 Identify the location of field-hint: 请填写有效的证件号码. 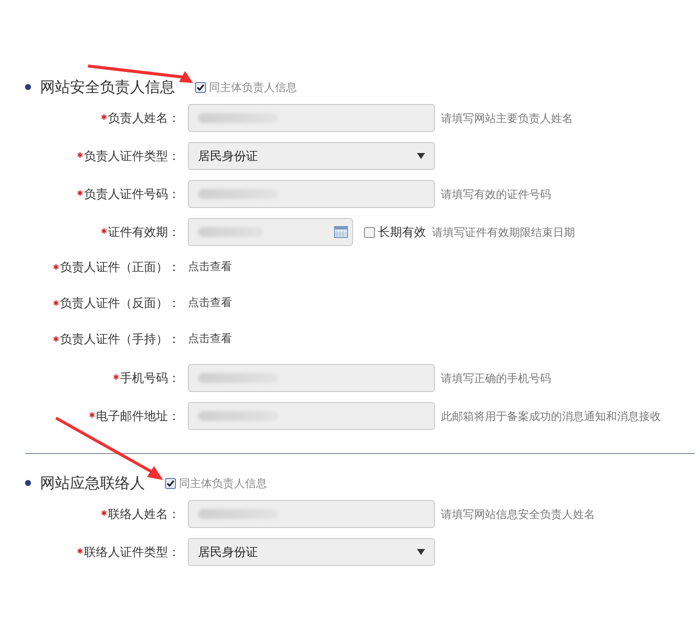
(496, 194).